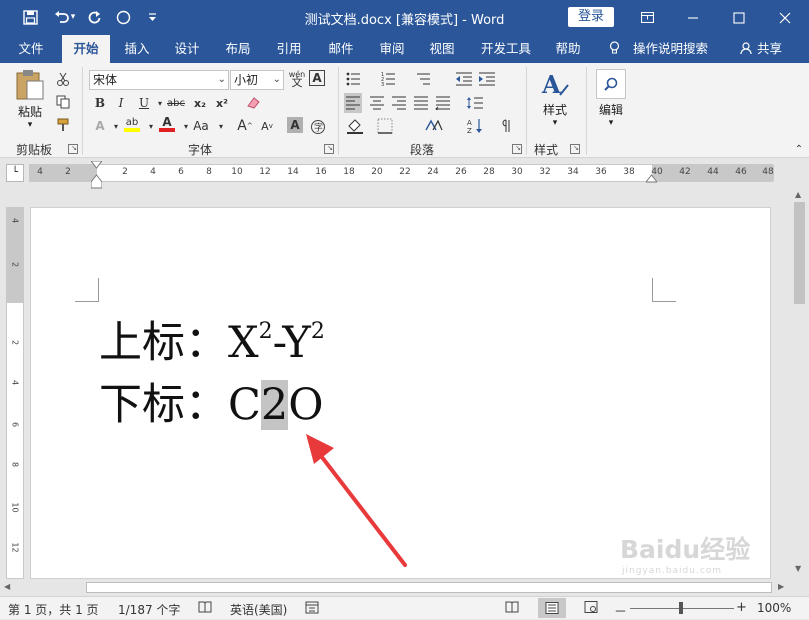 The height and width of the screenshot is (620, 809). Describe the element at coordinates (781, 586) in the screenshot. I see `scroll-right-icon: ▶` at that location.